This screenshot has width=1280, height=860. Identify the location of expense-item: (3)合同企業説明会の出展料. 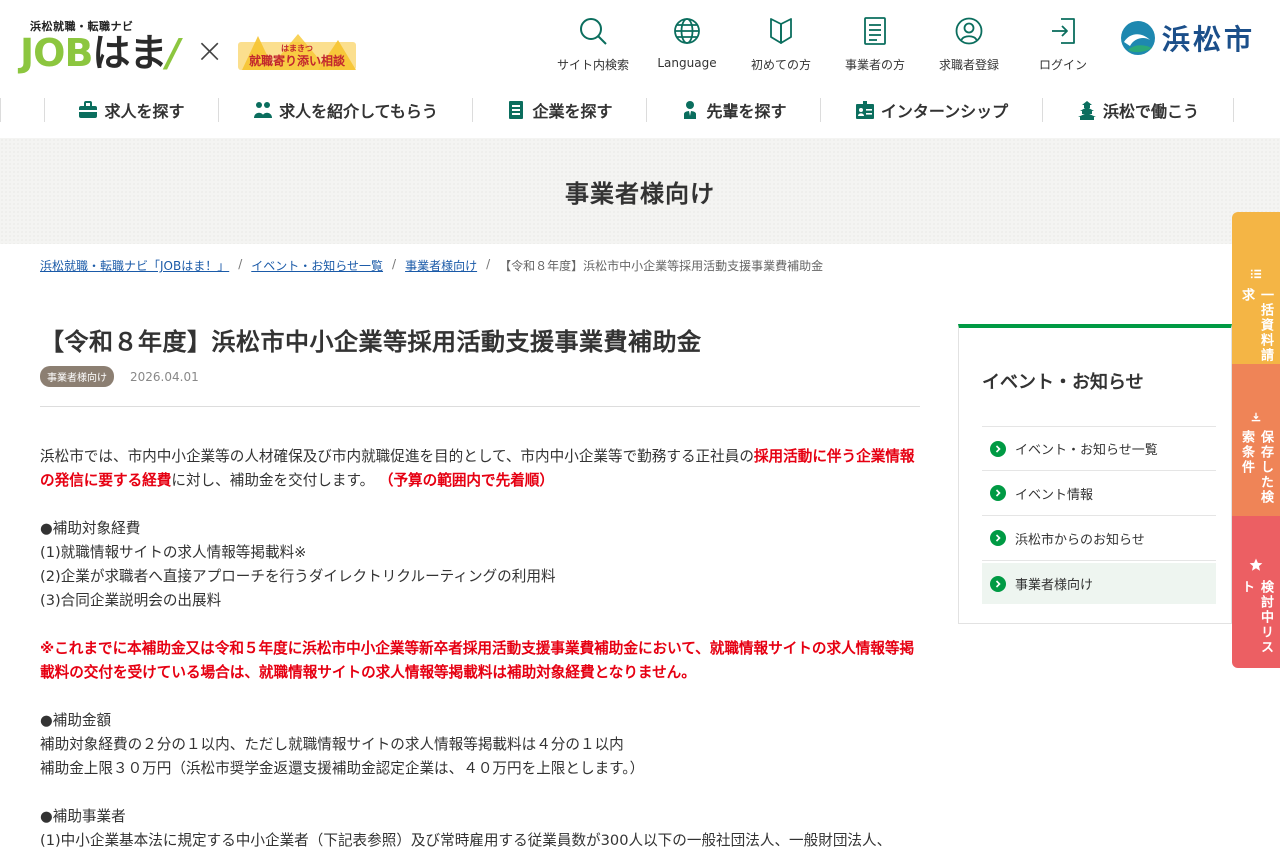
(131, 600).